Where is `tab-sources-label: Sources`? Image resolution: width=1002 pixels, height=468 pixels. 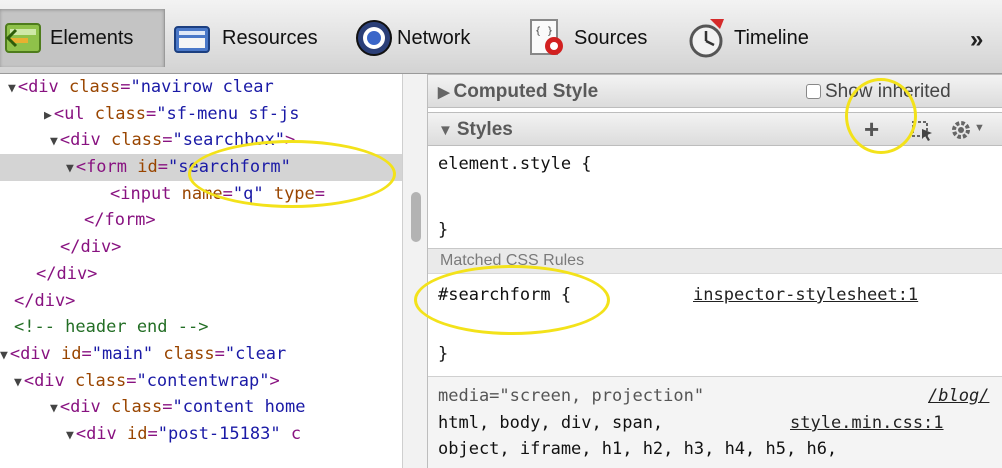
tab-sources-label: Sources is located at coordinates (611, 37).